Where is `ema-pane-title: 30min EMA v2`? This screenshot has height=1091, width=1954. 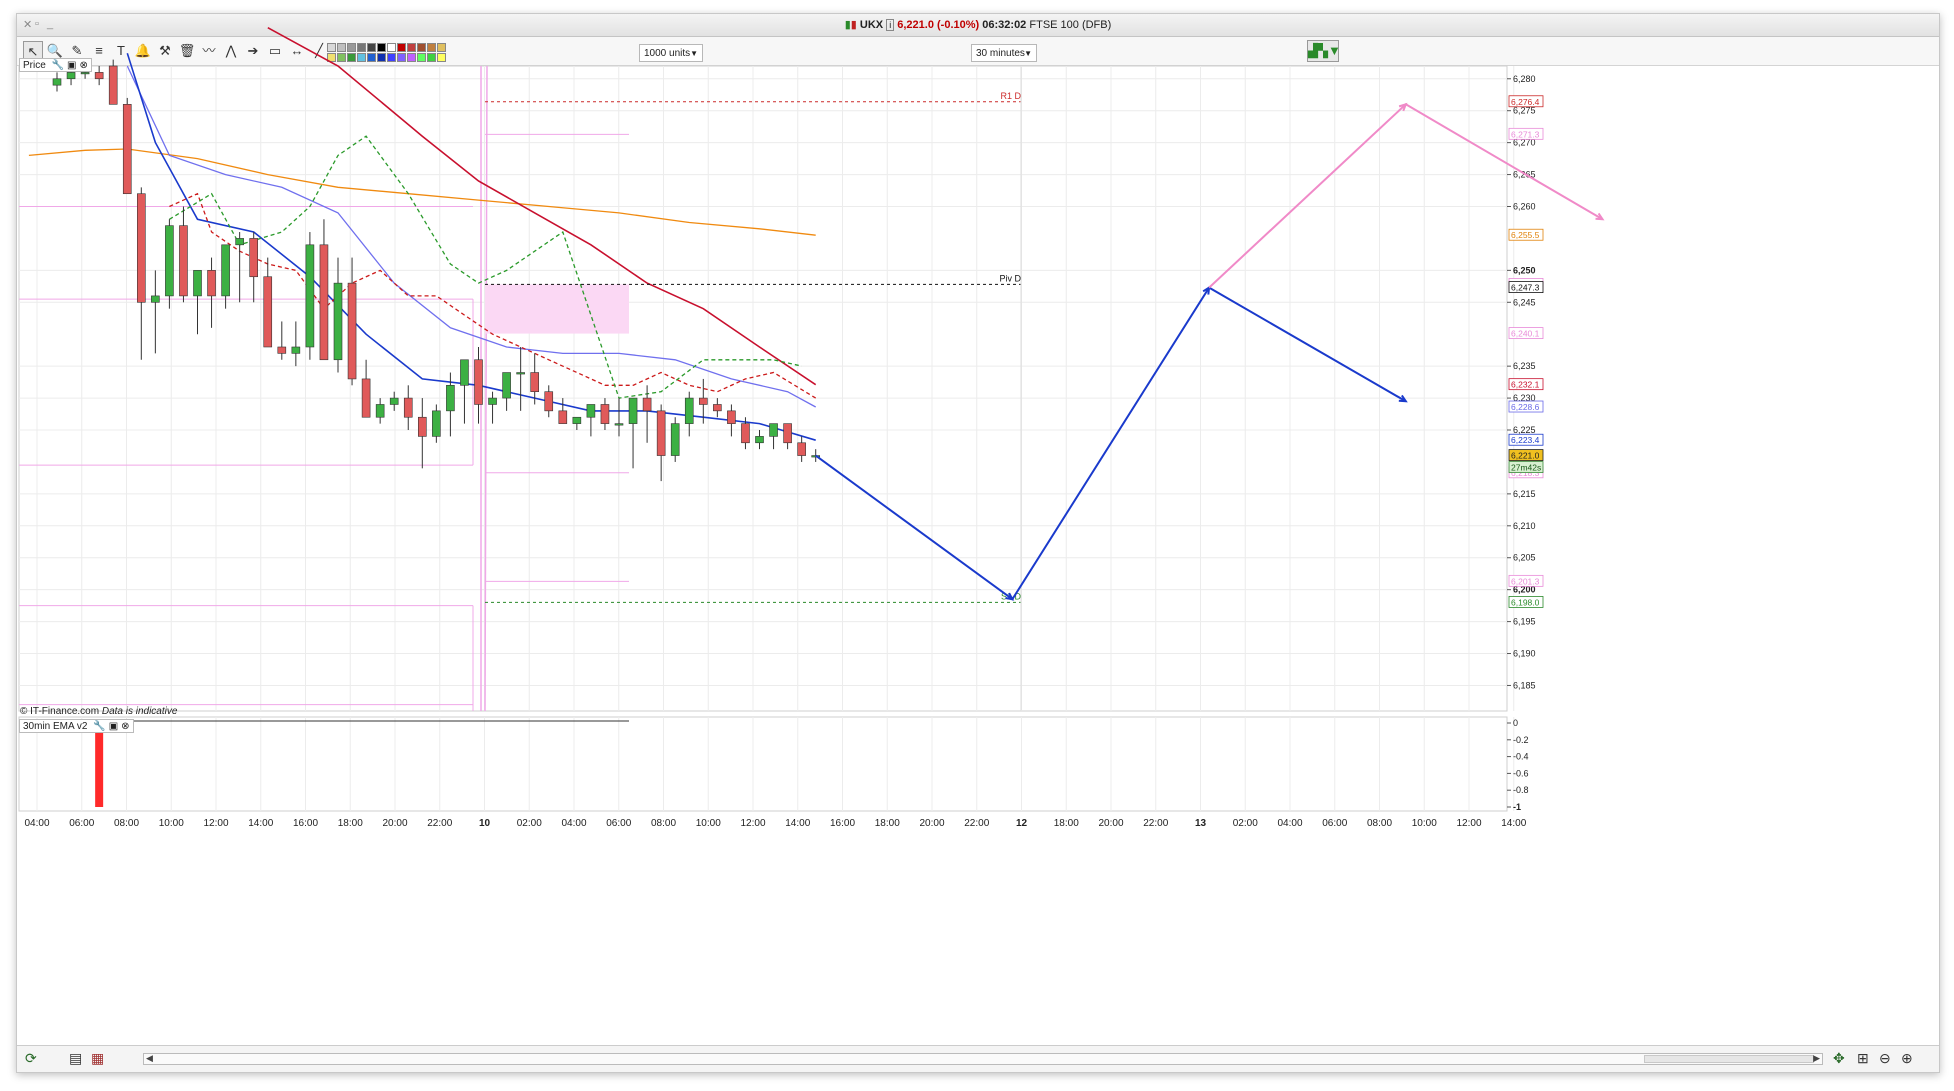
ema-pane-title: 30min EMA v2 is located at coordinates (55, 726).